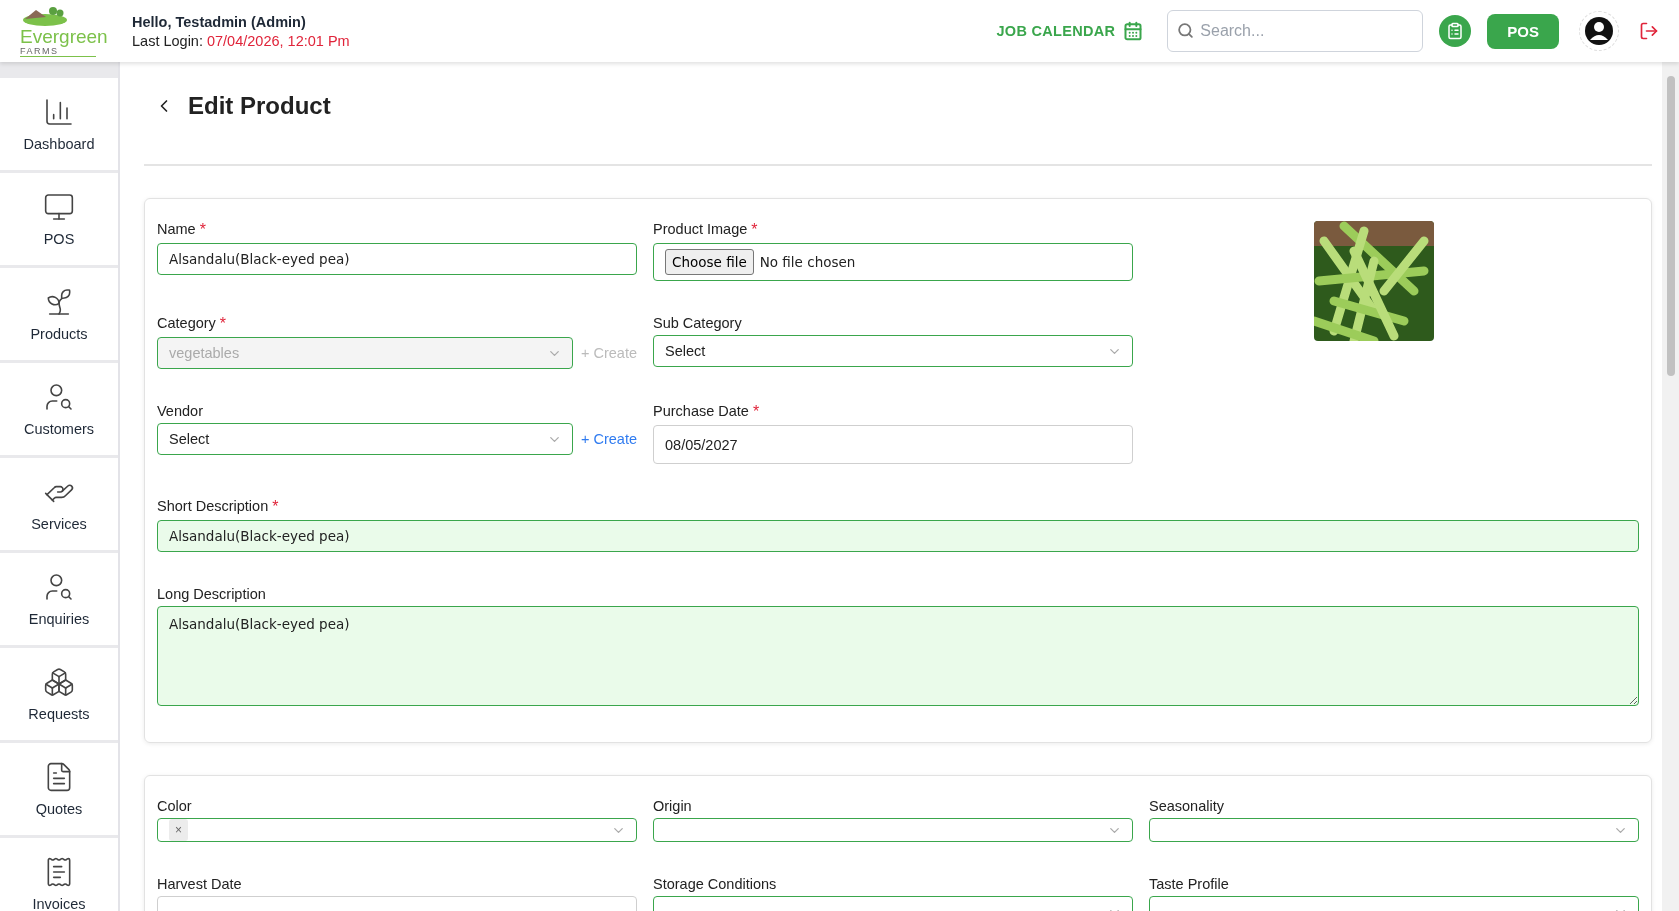 The height and width of the screenshot is (911, 1679). What do you see at coordinates (898, 656) in the screenshot?
I see `long-description-field: Alsandalu(Black-eyed pea)` at bounding box center [898, 656].